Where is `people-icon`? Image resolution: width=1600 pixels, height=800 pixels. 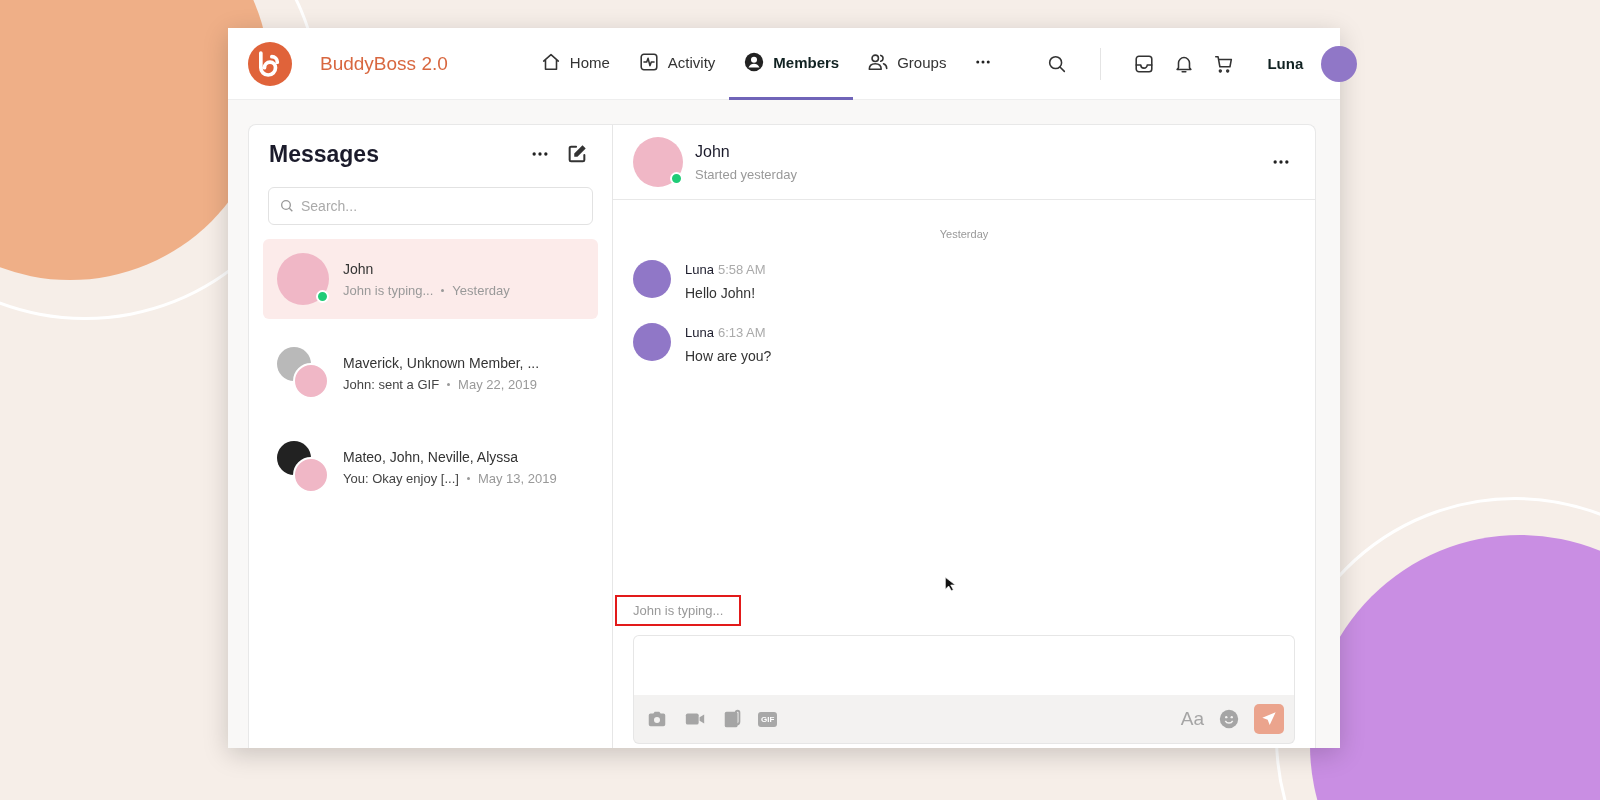
people-icon is located at coordinates (878, 62).